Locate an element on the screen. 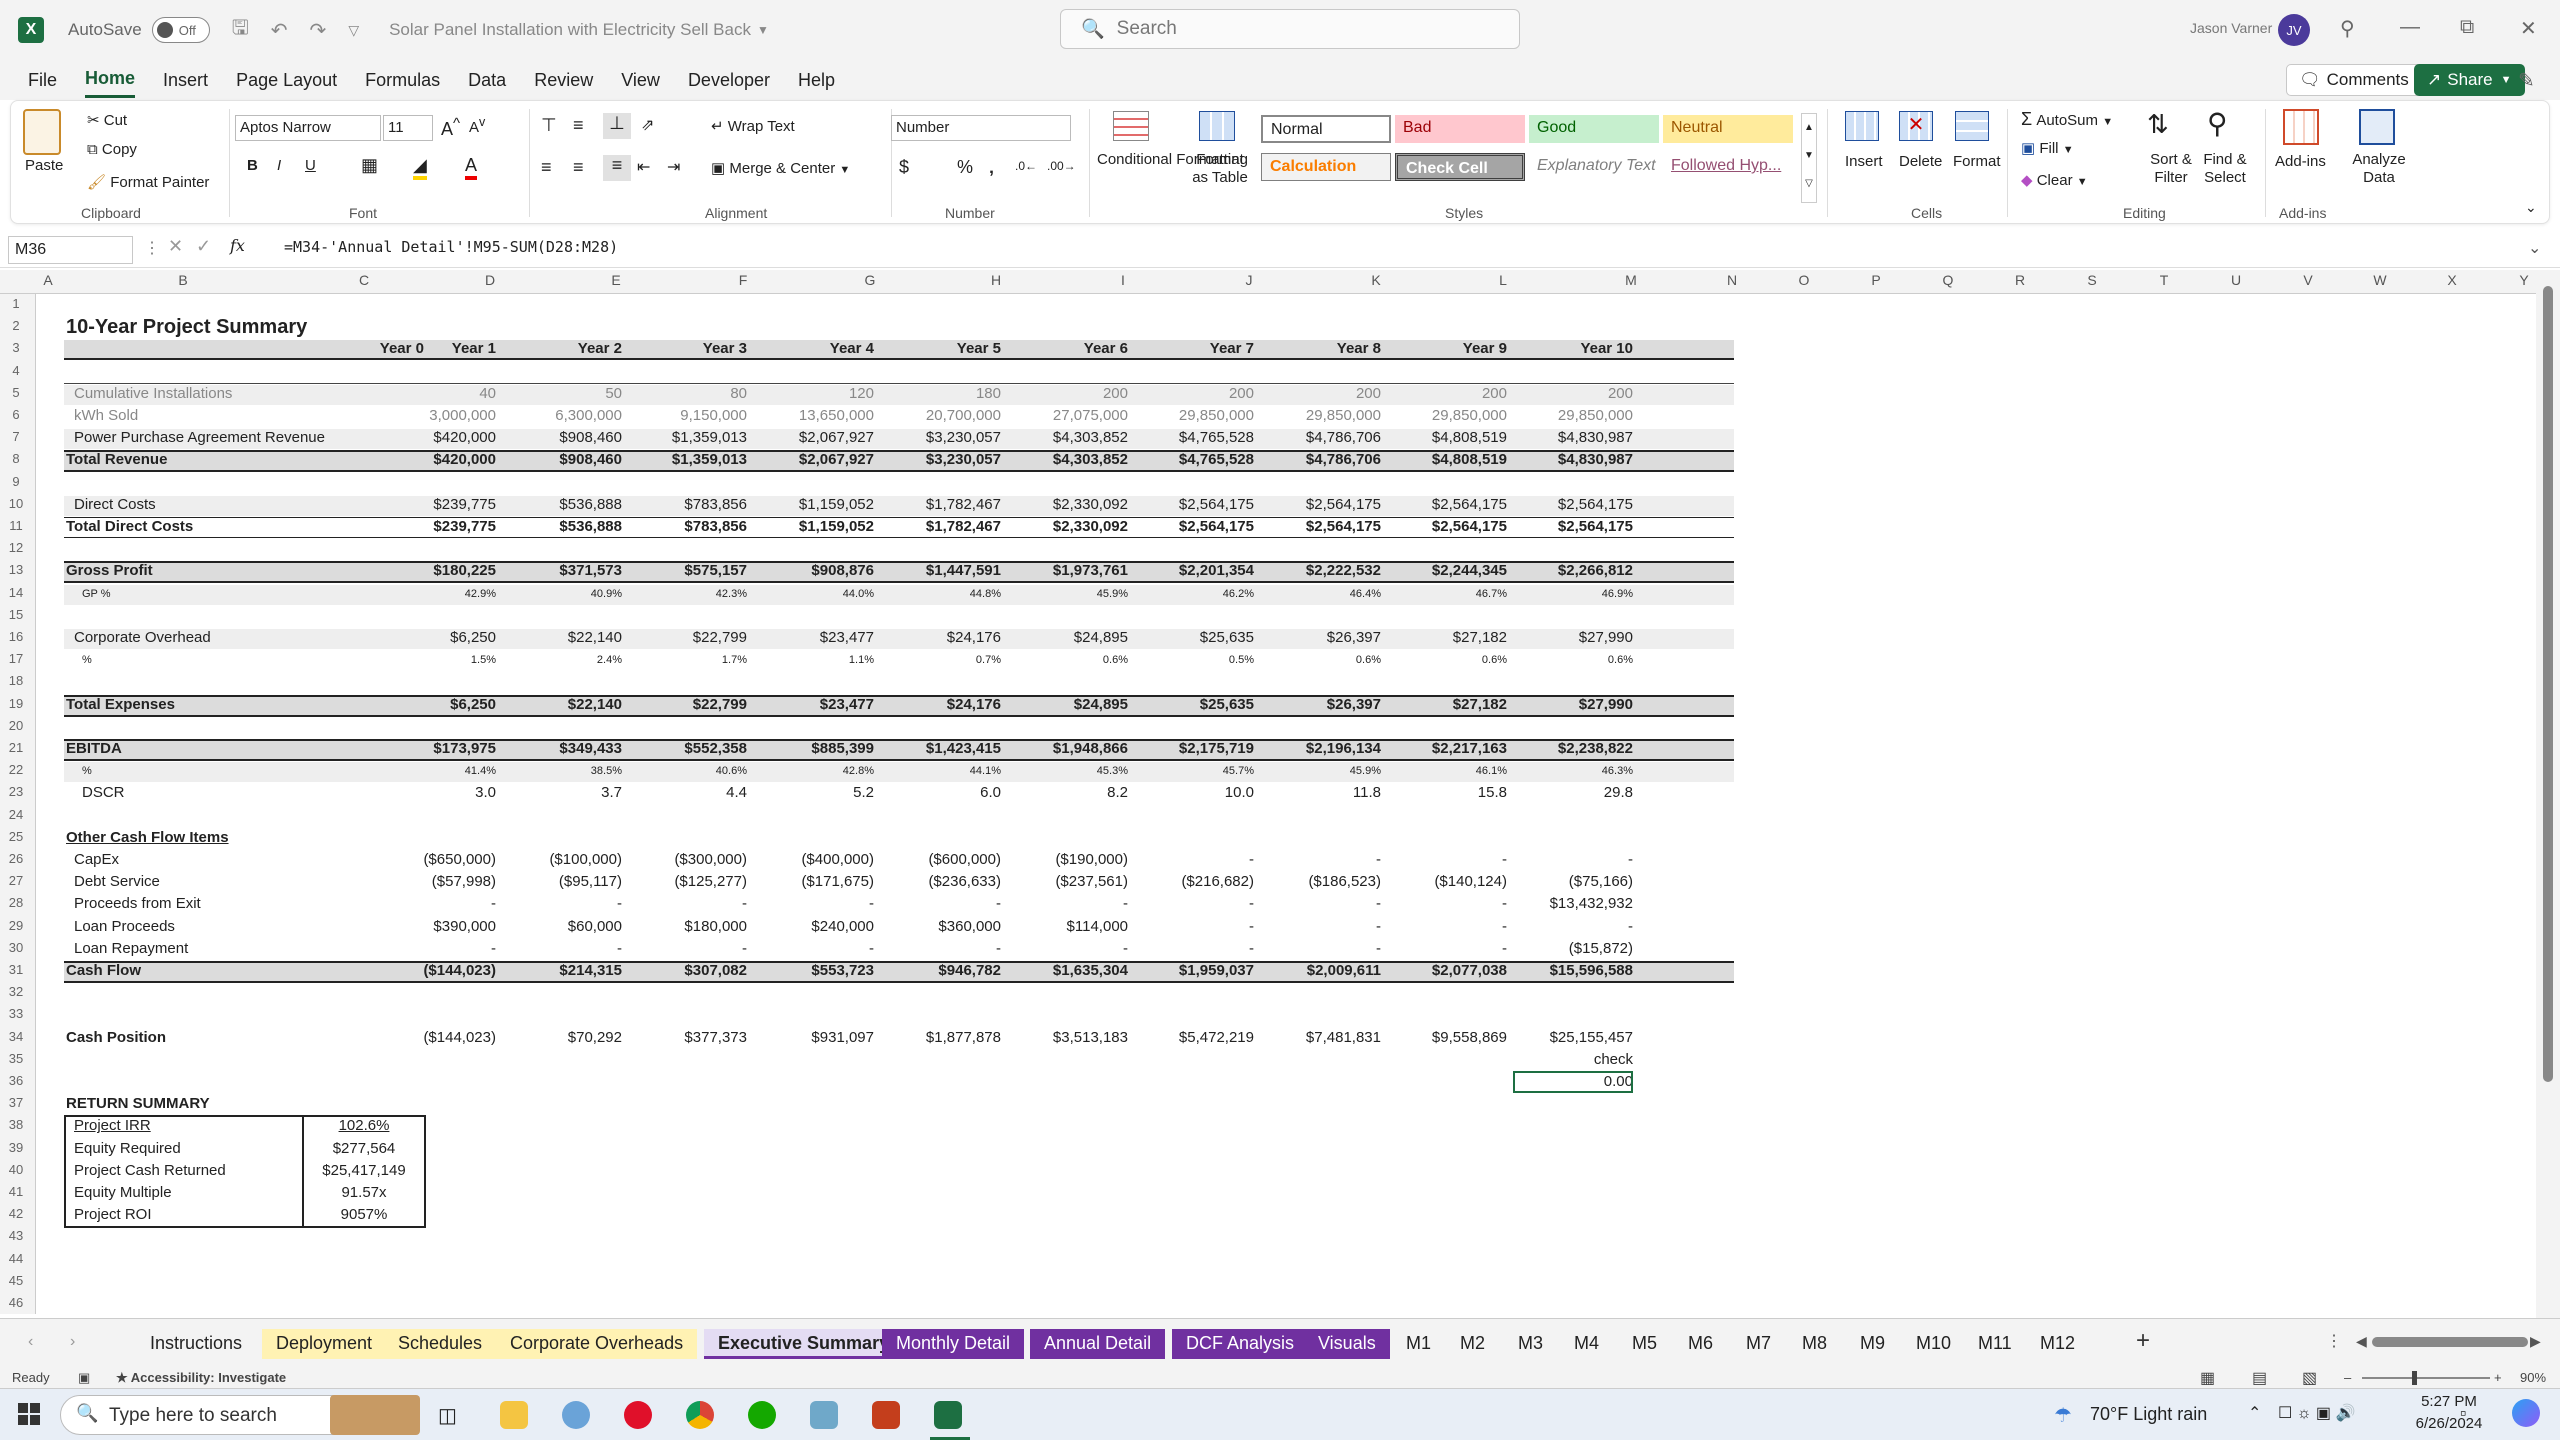 The image size is (2560, 1440). menu-review: Review is located at coordinates (563, 80).